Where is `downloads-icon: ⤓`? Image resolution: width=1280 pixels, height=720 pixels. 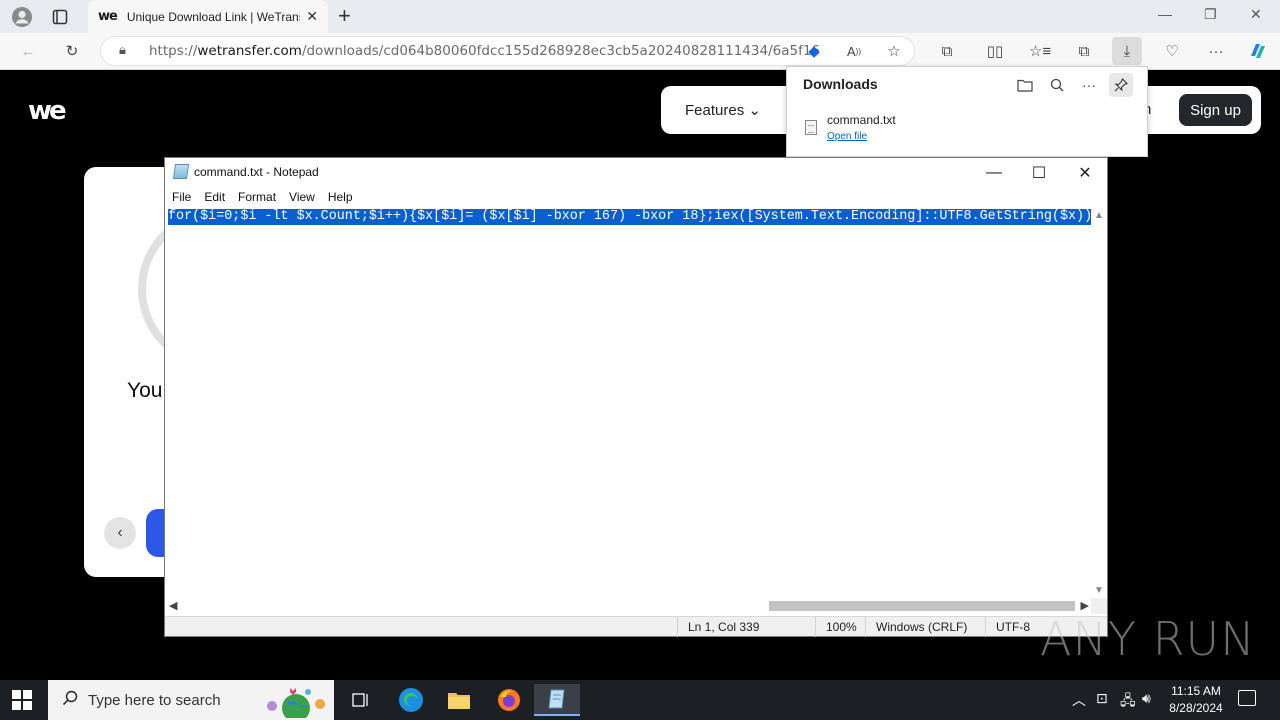 downloads-icon: ⤓ is located at coordinates (1127, 51).